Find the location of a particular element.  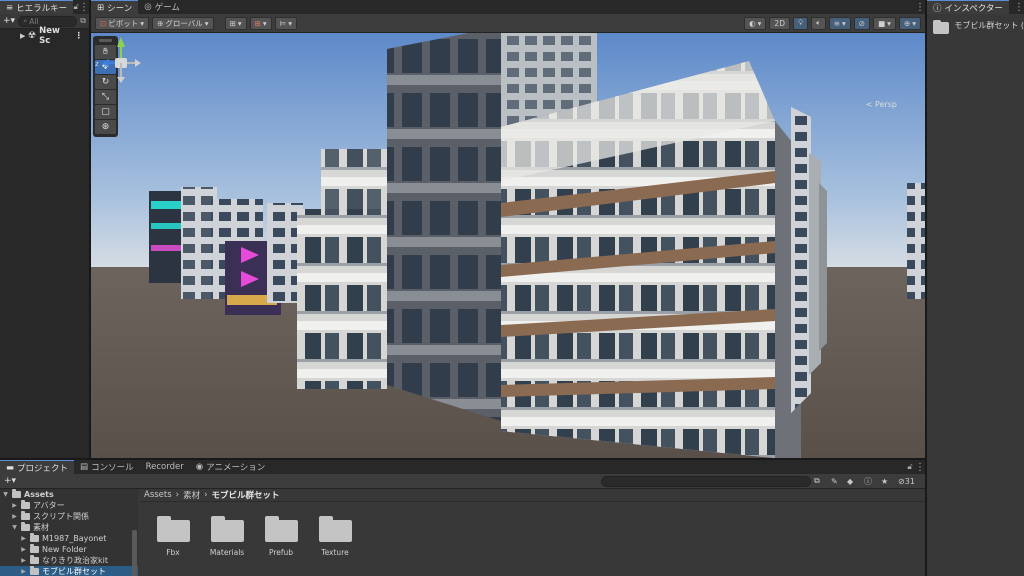

effects-dropdown: ≋ ▾ is located at coordinates (839, 23).